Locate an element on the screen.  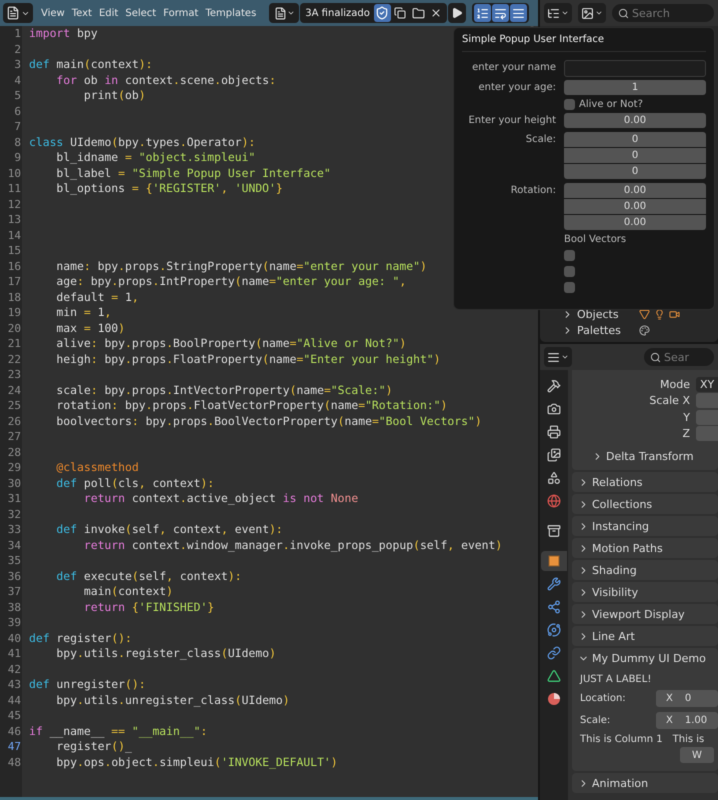
search-field: Search is located at coordinates (663, 13).